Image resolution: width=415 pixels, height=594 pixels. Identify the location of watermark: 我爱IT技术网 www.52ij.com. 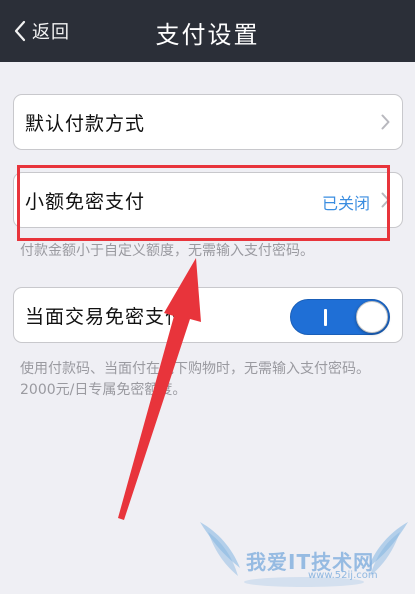
(304, 555).